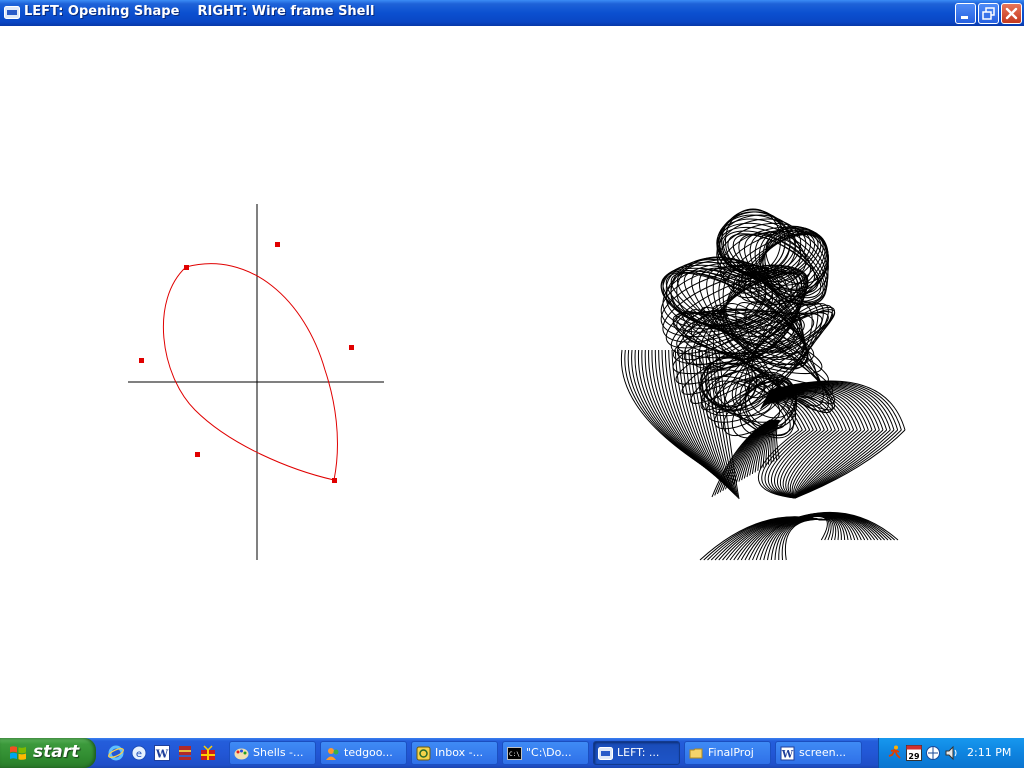 The width and height of the screenshot is (1024, 768). Describe the element at coordinates (964, 17) in the screenshot. I see `minimize-icon` at that location.